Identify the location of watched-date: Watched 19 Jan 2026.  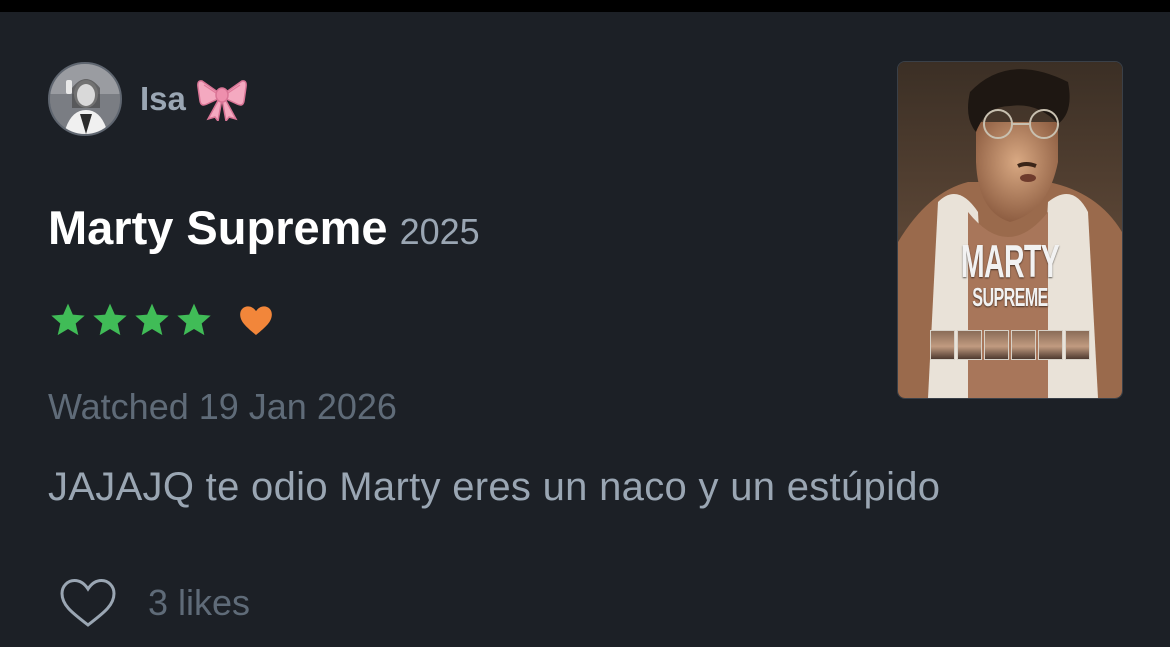
(222, 406).